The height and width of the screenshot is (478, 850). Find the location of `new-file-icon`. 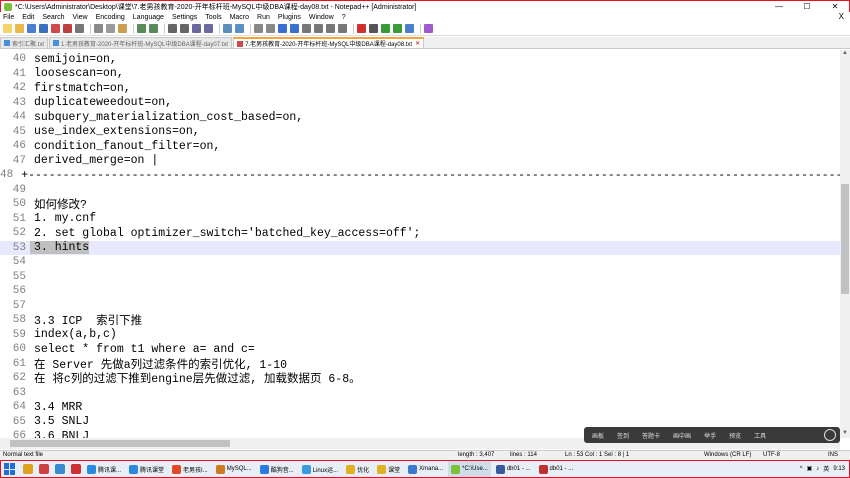

new-file-icon is located at coordinates (7, 28).